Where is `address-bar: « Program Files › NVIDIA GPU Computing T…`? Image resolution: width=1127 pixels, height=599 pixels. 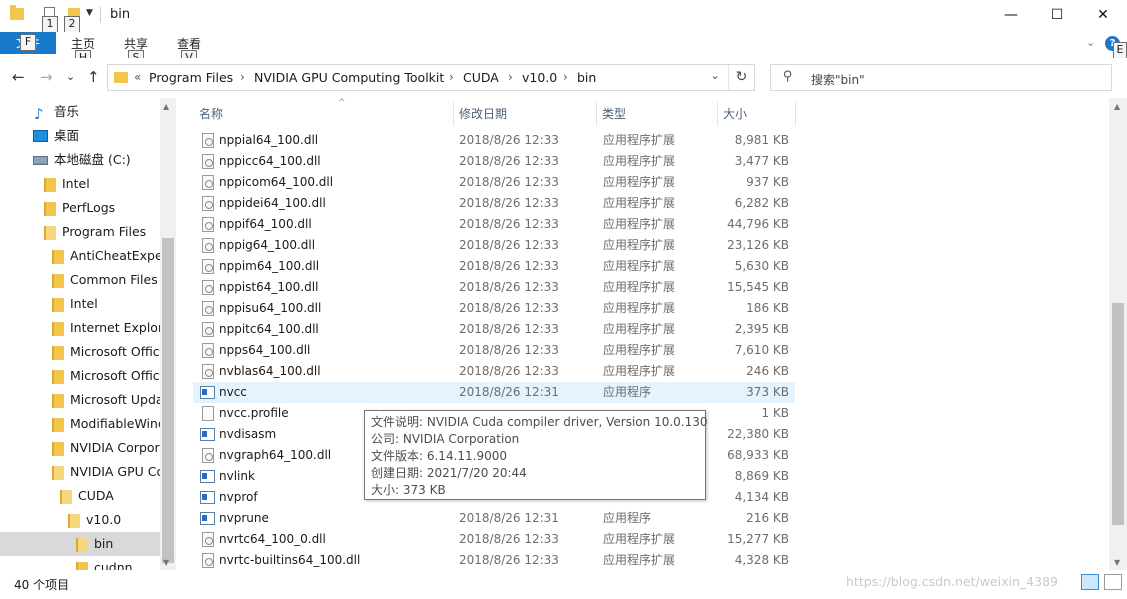 address-bar: « Program Files › NVIDIA GPU Computing T… is located at coordinates (431, 77).